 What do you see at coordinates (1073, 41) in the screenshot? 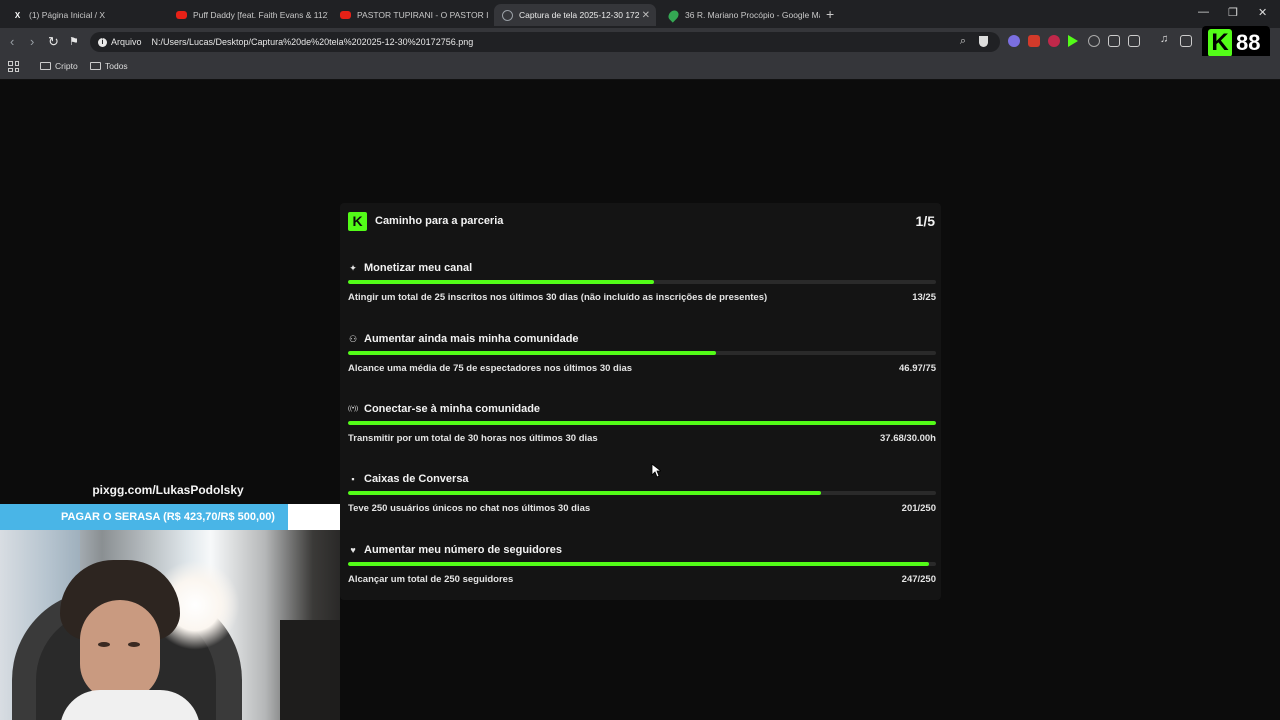
I see `play-extension-icon` at bounding box center [1073, 41].